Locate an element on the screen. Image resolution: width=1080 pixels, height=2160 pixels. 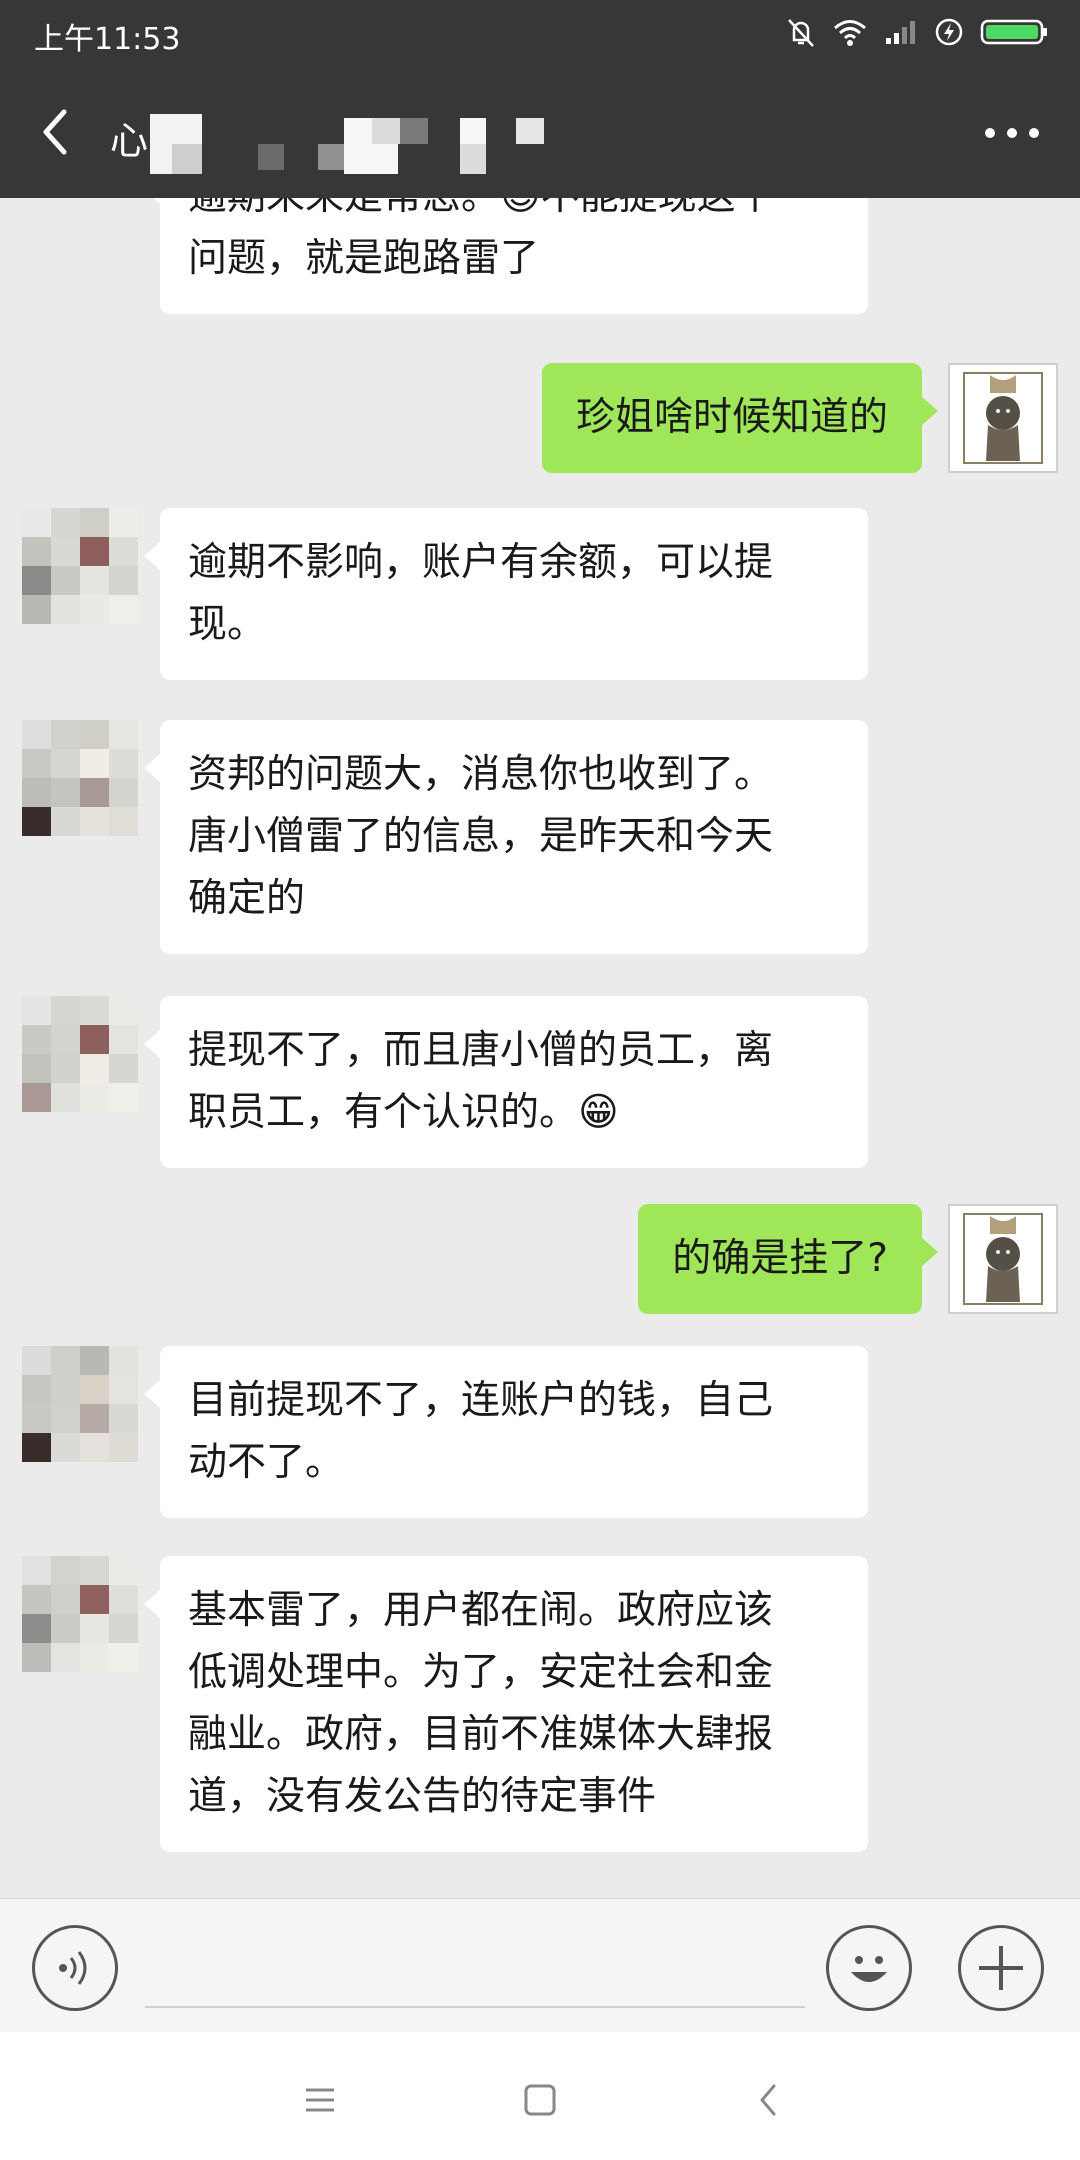
message-line: 基本雷了，用户都在闹。政府应该 is located at coordinates (481, 1610).